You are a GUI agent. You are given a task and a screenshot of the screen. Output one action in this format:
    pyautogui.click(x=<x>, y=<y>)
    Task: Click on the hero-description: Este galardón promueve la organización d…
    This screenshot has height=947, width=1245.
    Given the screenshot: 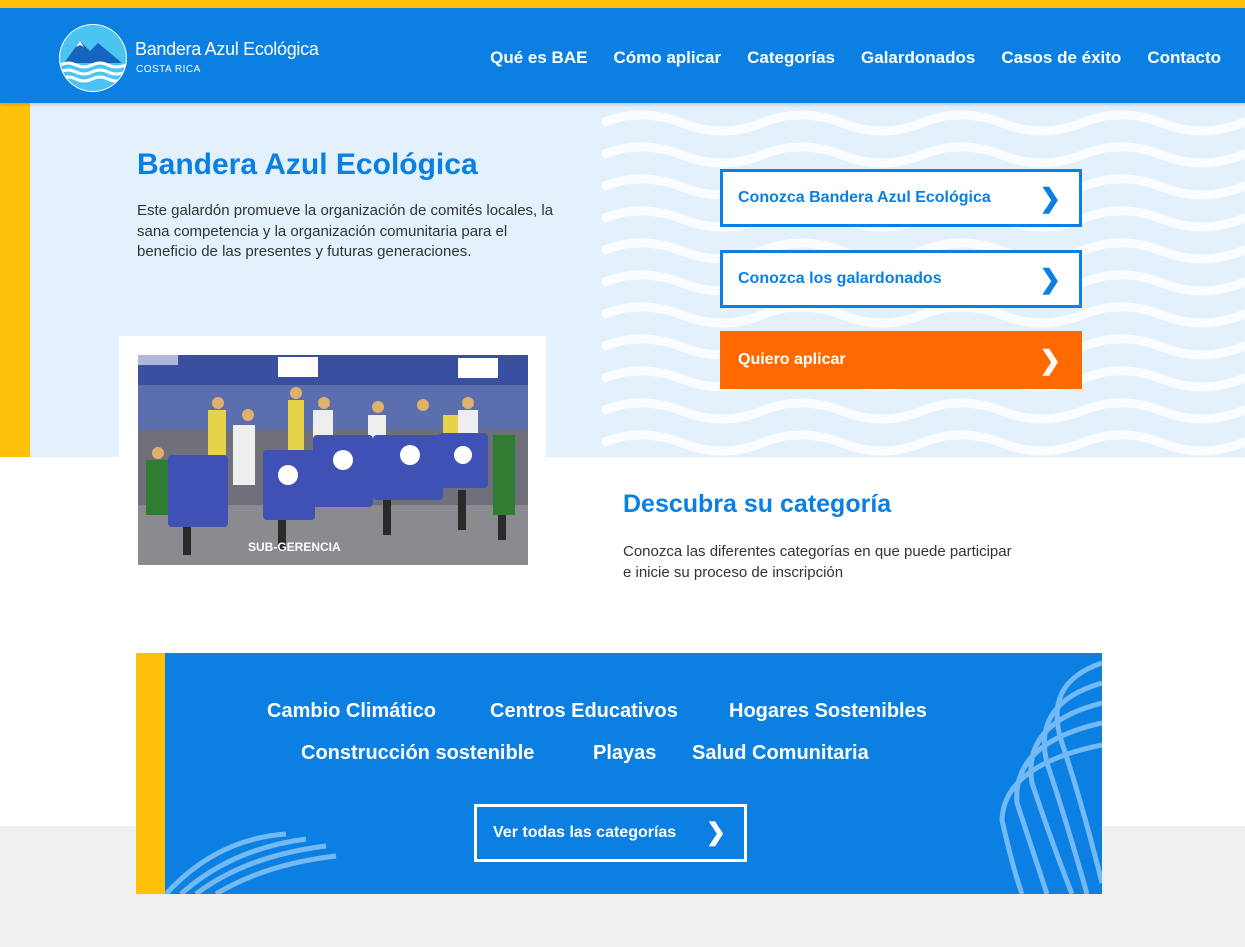 What is the action you would take?
    pyautogui.click(x=345, y=231)
    